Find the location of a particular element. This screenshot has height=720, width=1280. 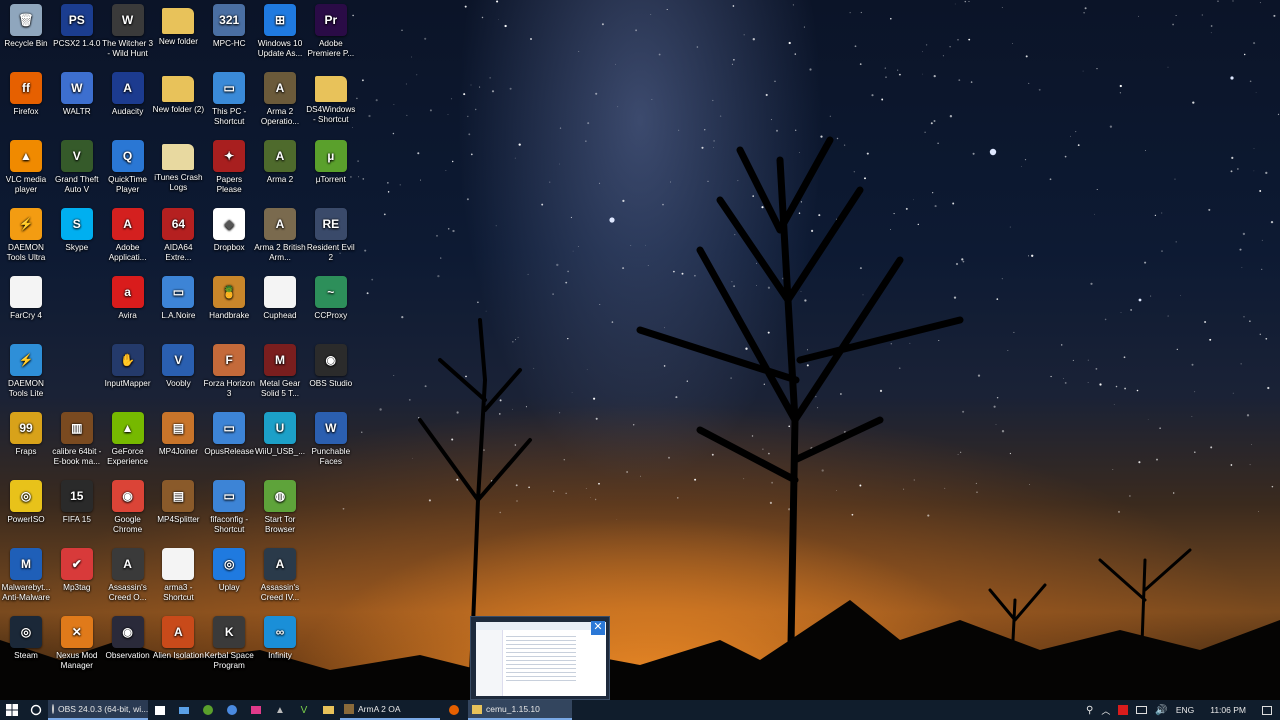

folder-icon is located at coordinates (477, 709).